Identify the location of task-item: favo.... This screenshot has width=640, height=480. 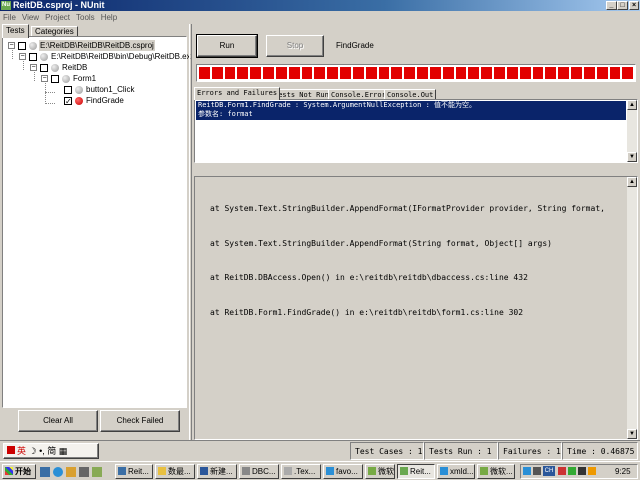
(343, 471).